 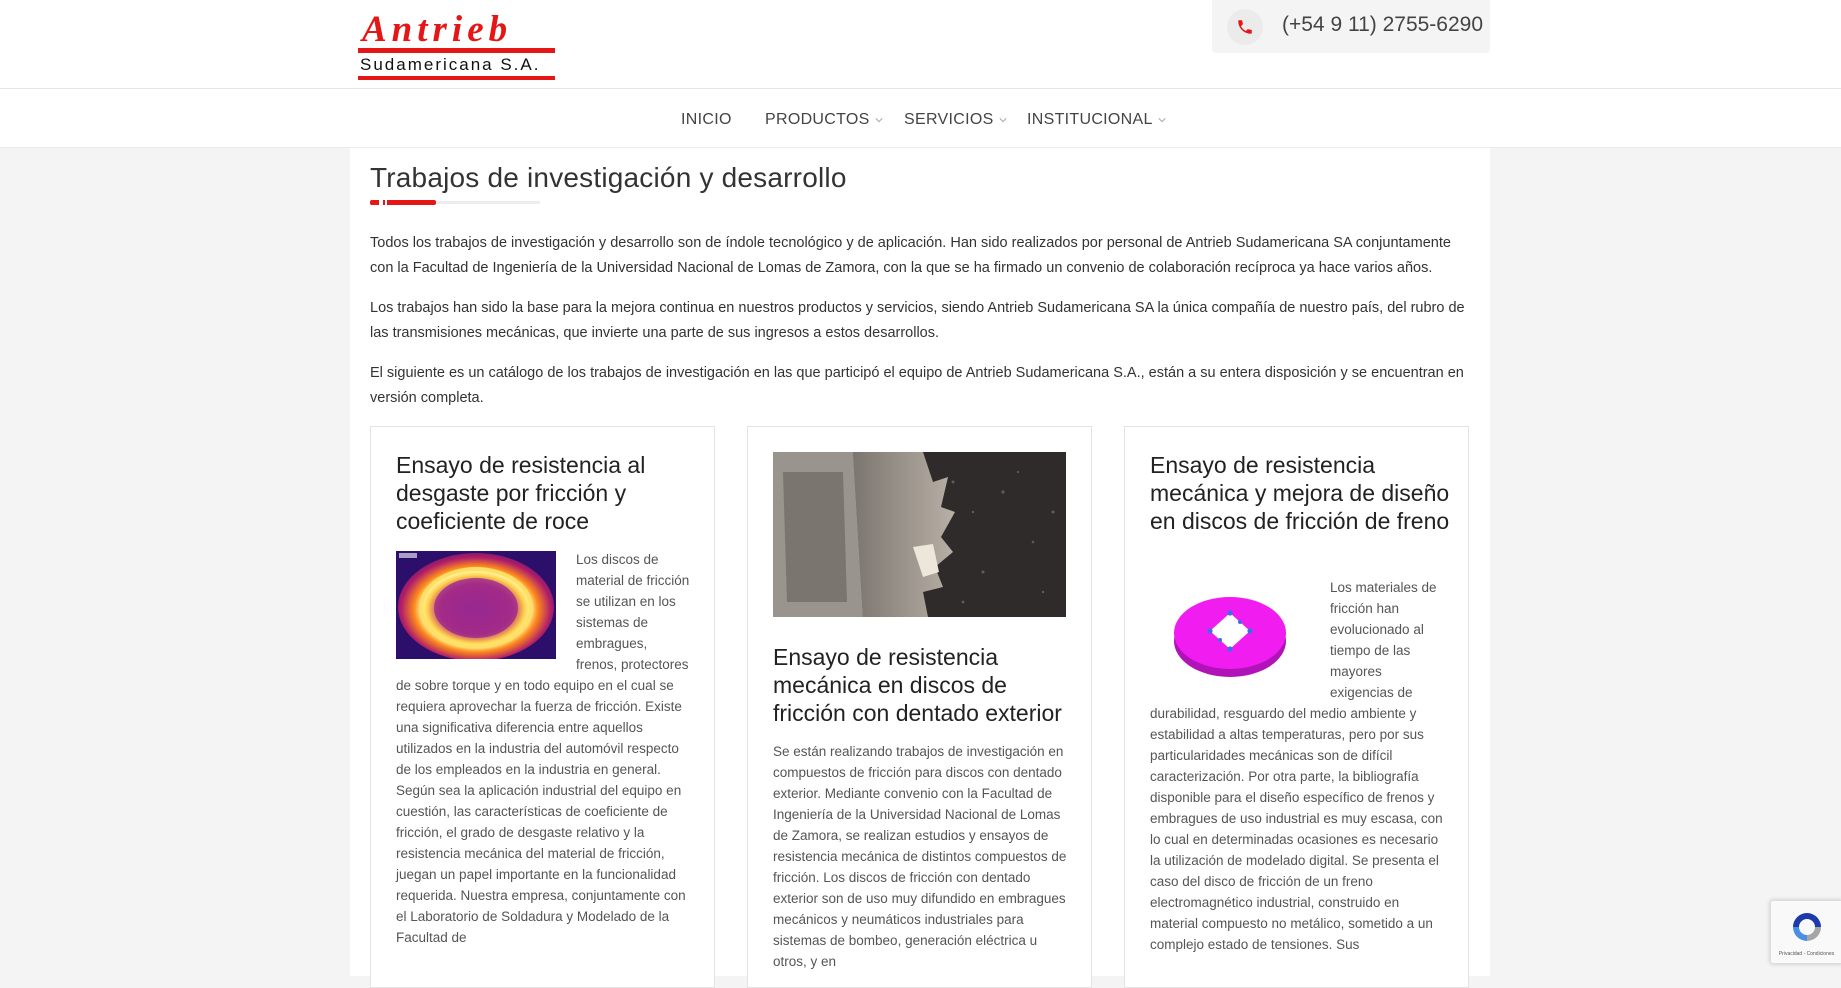 I want to click on recaptcha-badge: Privacidad - Condiciones, so click(x=1805, y=932).